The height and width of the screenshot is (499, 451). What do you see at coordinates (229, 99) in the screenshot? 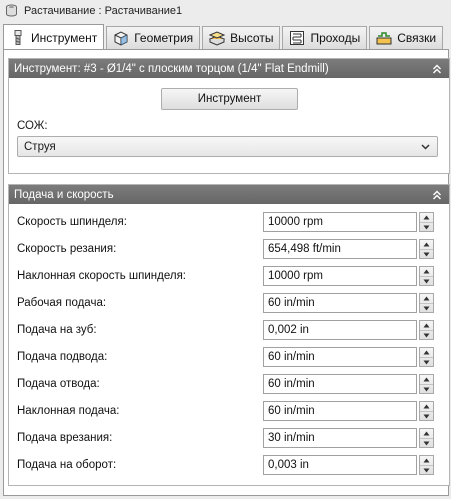
I see `select-tool-button: Инструмент` at bounding box center [229, 99].